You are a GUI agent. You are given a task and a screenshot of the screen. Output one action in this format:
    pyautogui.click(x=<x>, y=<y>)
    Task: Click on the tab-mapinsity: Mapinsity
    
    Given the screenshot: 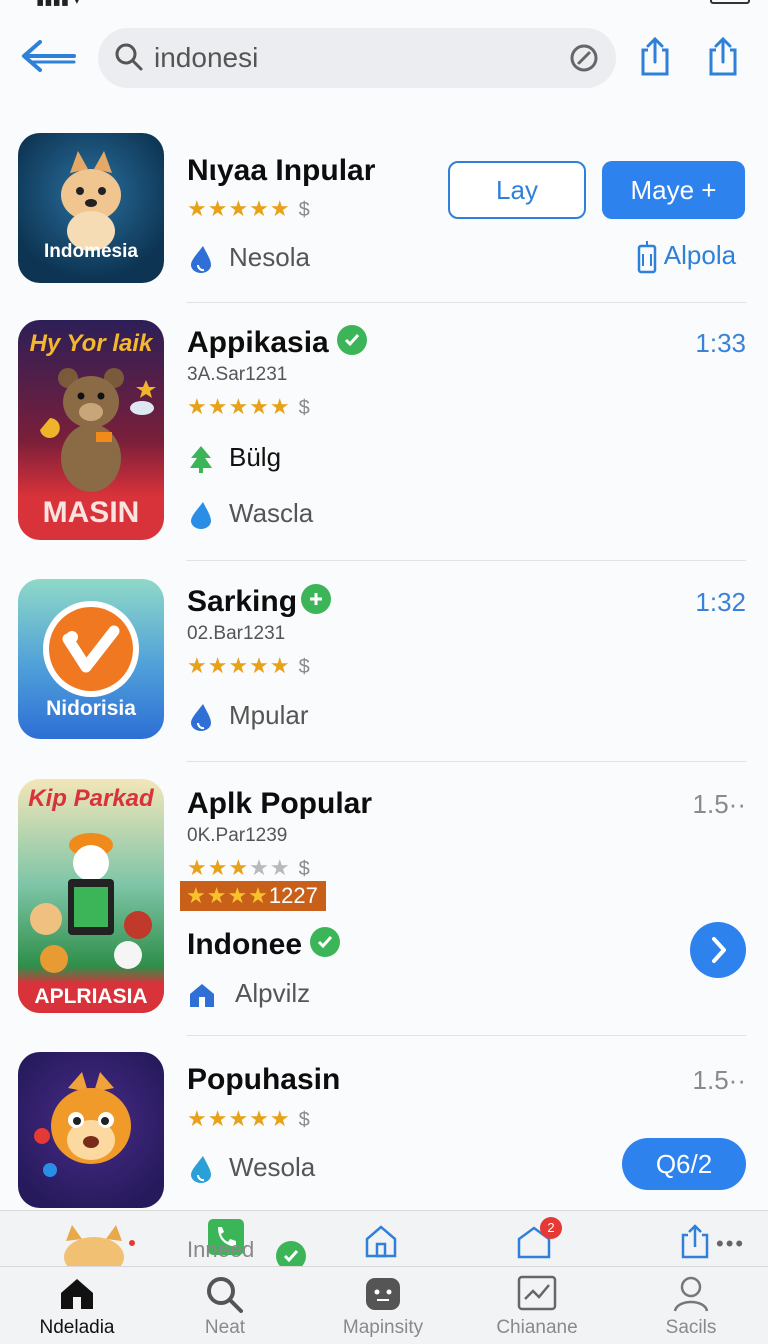 What is the action you would take?
    pyautogui.click(x=383, y=1305)
    